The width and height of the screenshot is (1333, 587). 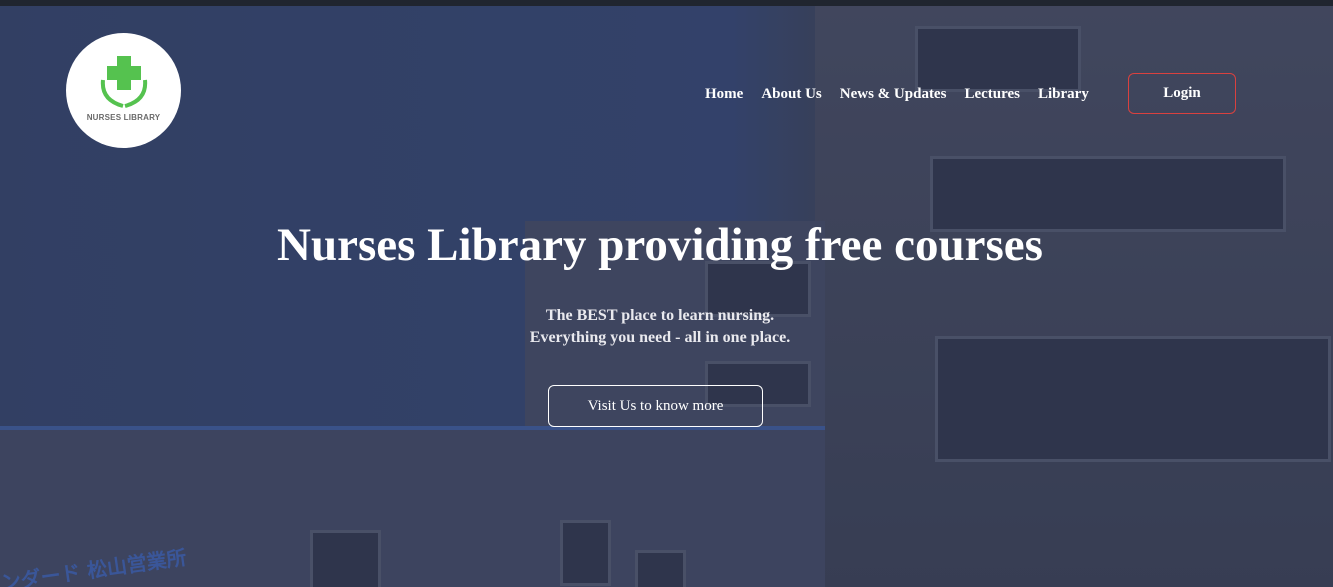 I want to click on nav-lectures: Lectures, so click(x=992, y=94).